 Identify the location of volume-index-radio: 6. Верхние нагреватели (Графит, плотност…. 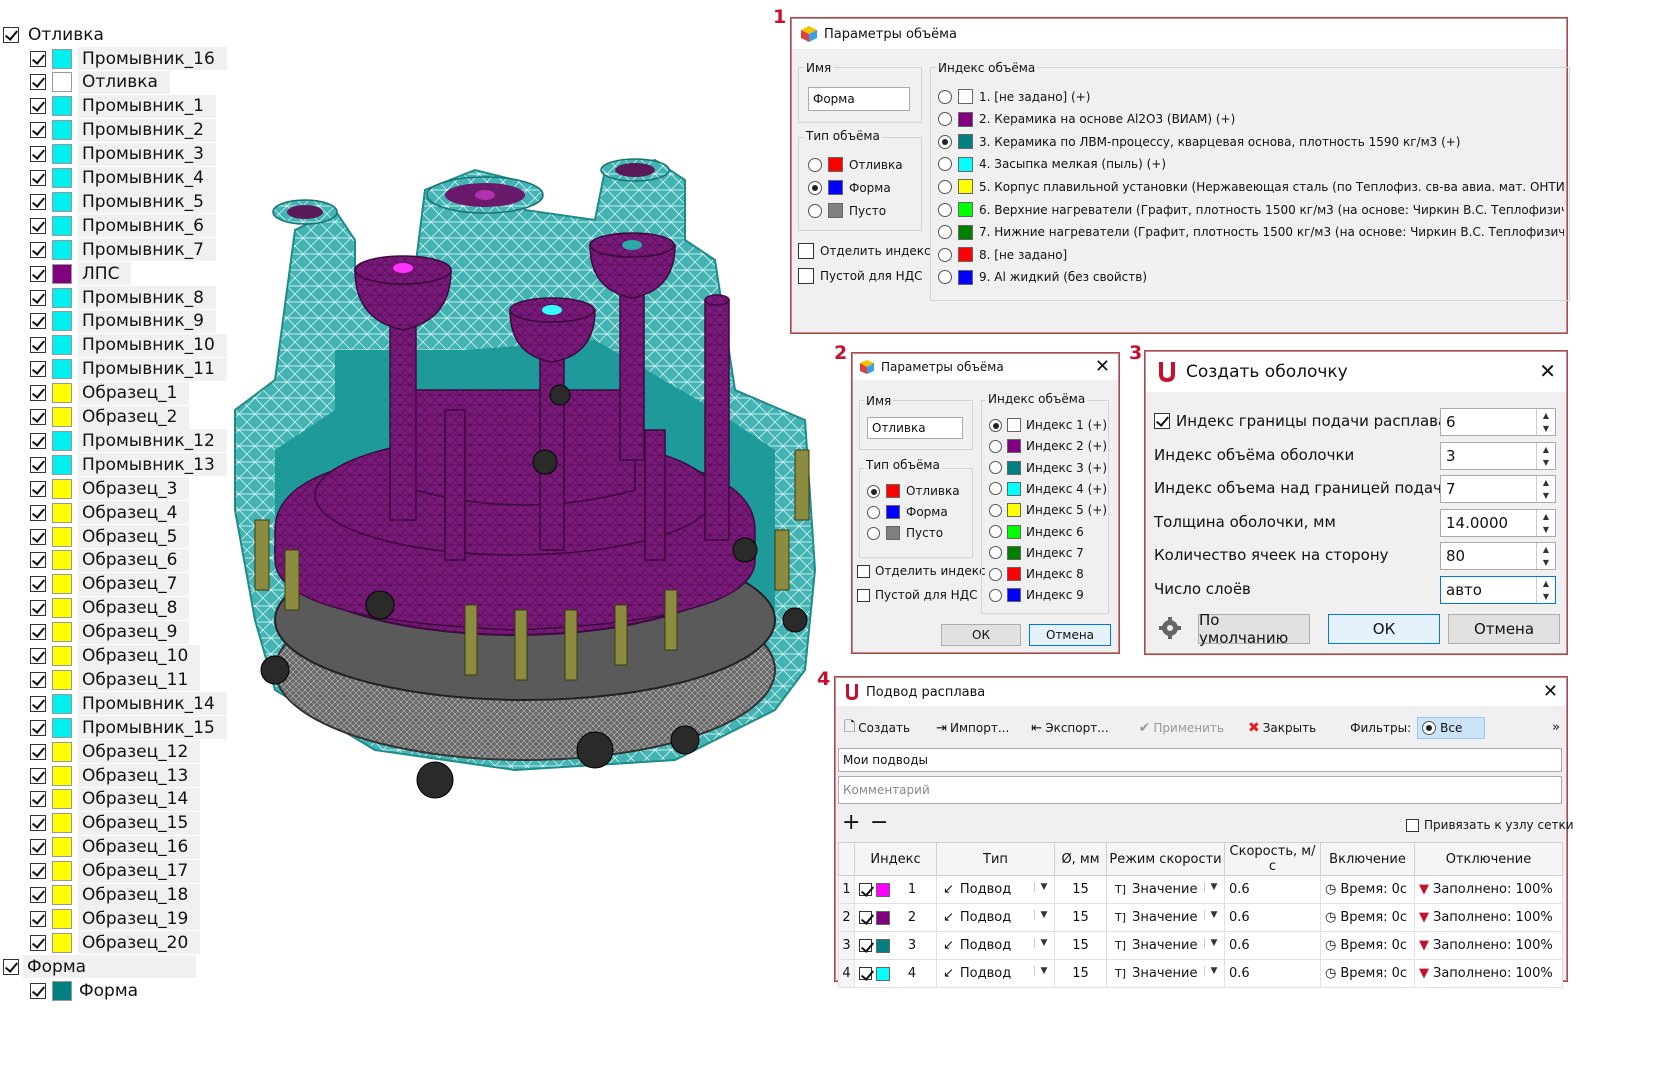
(1251, 209).